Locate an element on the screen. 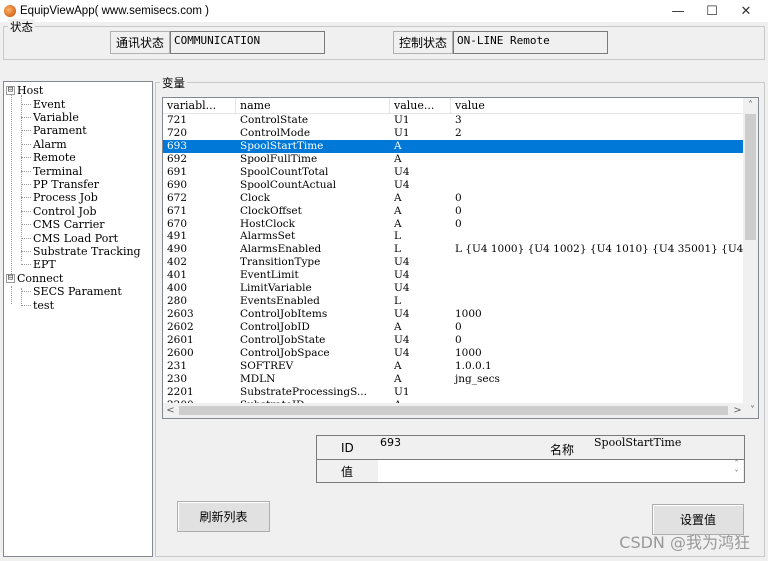 Image resolution: width=768 pixels, height=561 pixels. vertical-scrollbar: ˄ is located at coordinates (750, 251).